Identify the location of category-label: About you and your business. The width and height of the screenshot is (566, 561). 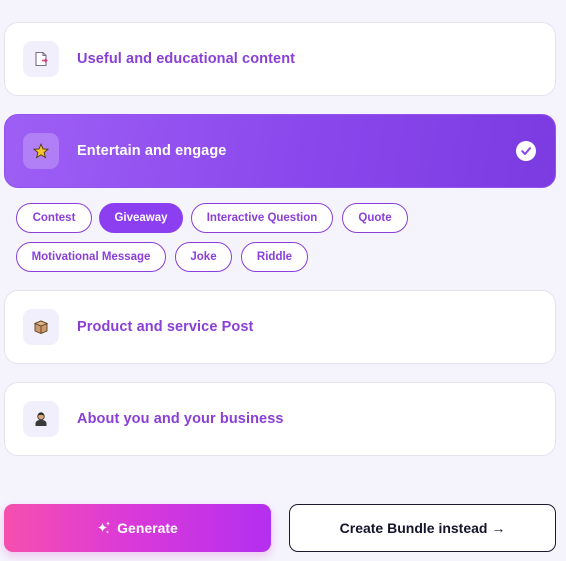
(180, 419).